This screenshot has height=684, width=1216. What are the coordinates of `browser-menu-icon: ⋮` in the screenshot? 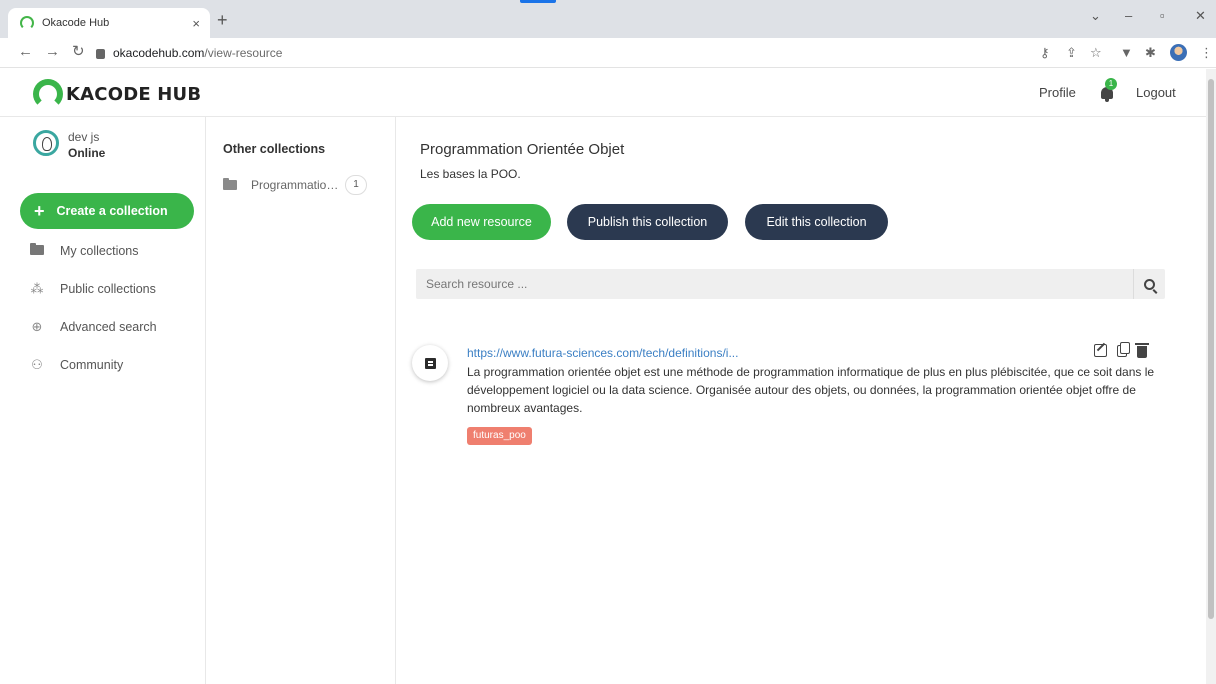 It's located at (1206, 53).